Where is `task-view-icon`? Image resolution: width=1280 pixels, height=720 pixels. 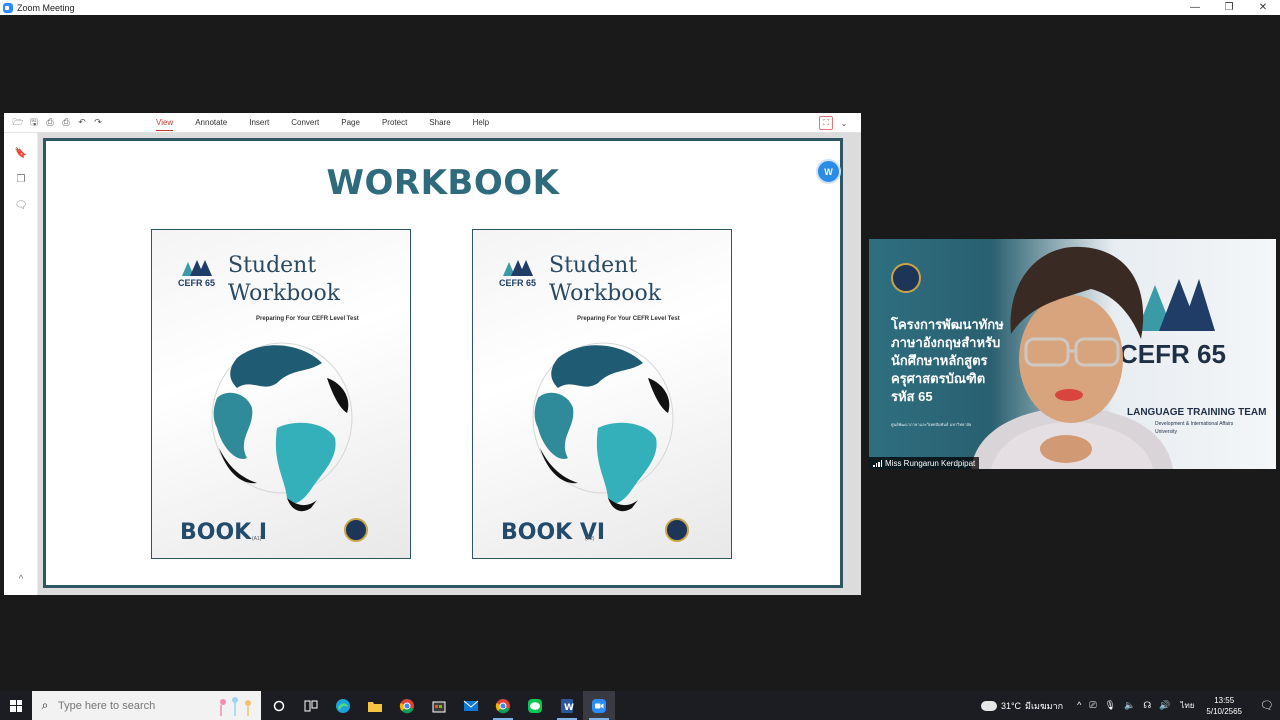 task-view-icon is located at coordinates (311, 705).